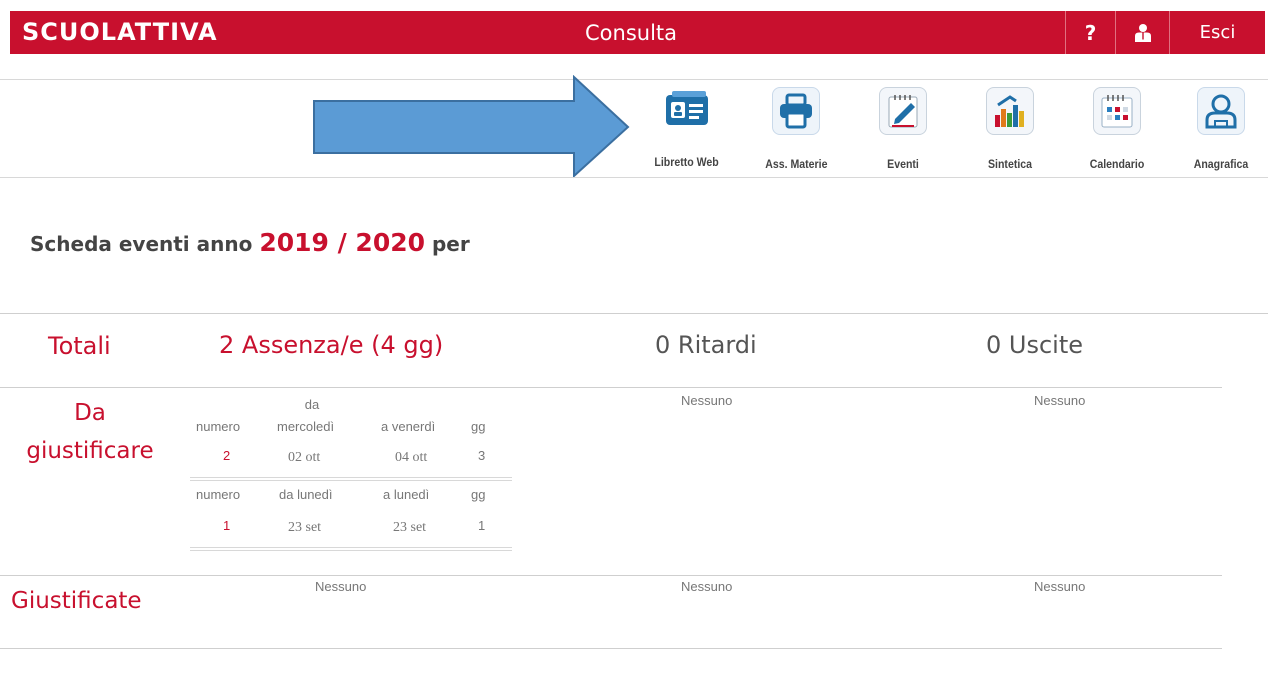  I want to click on toolbar-sintetica: Sintetica, so click(1010, 129).